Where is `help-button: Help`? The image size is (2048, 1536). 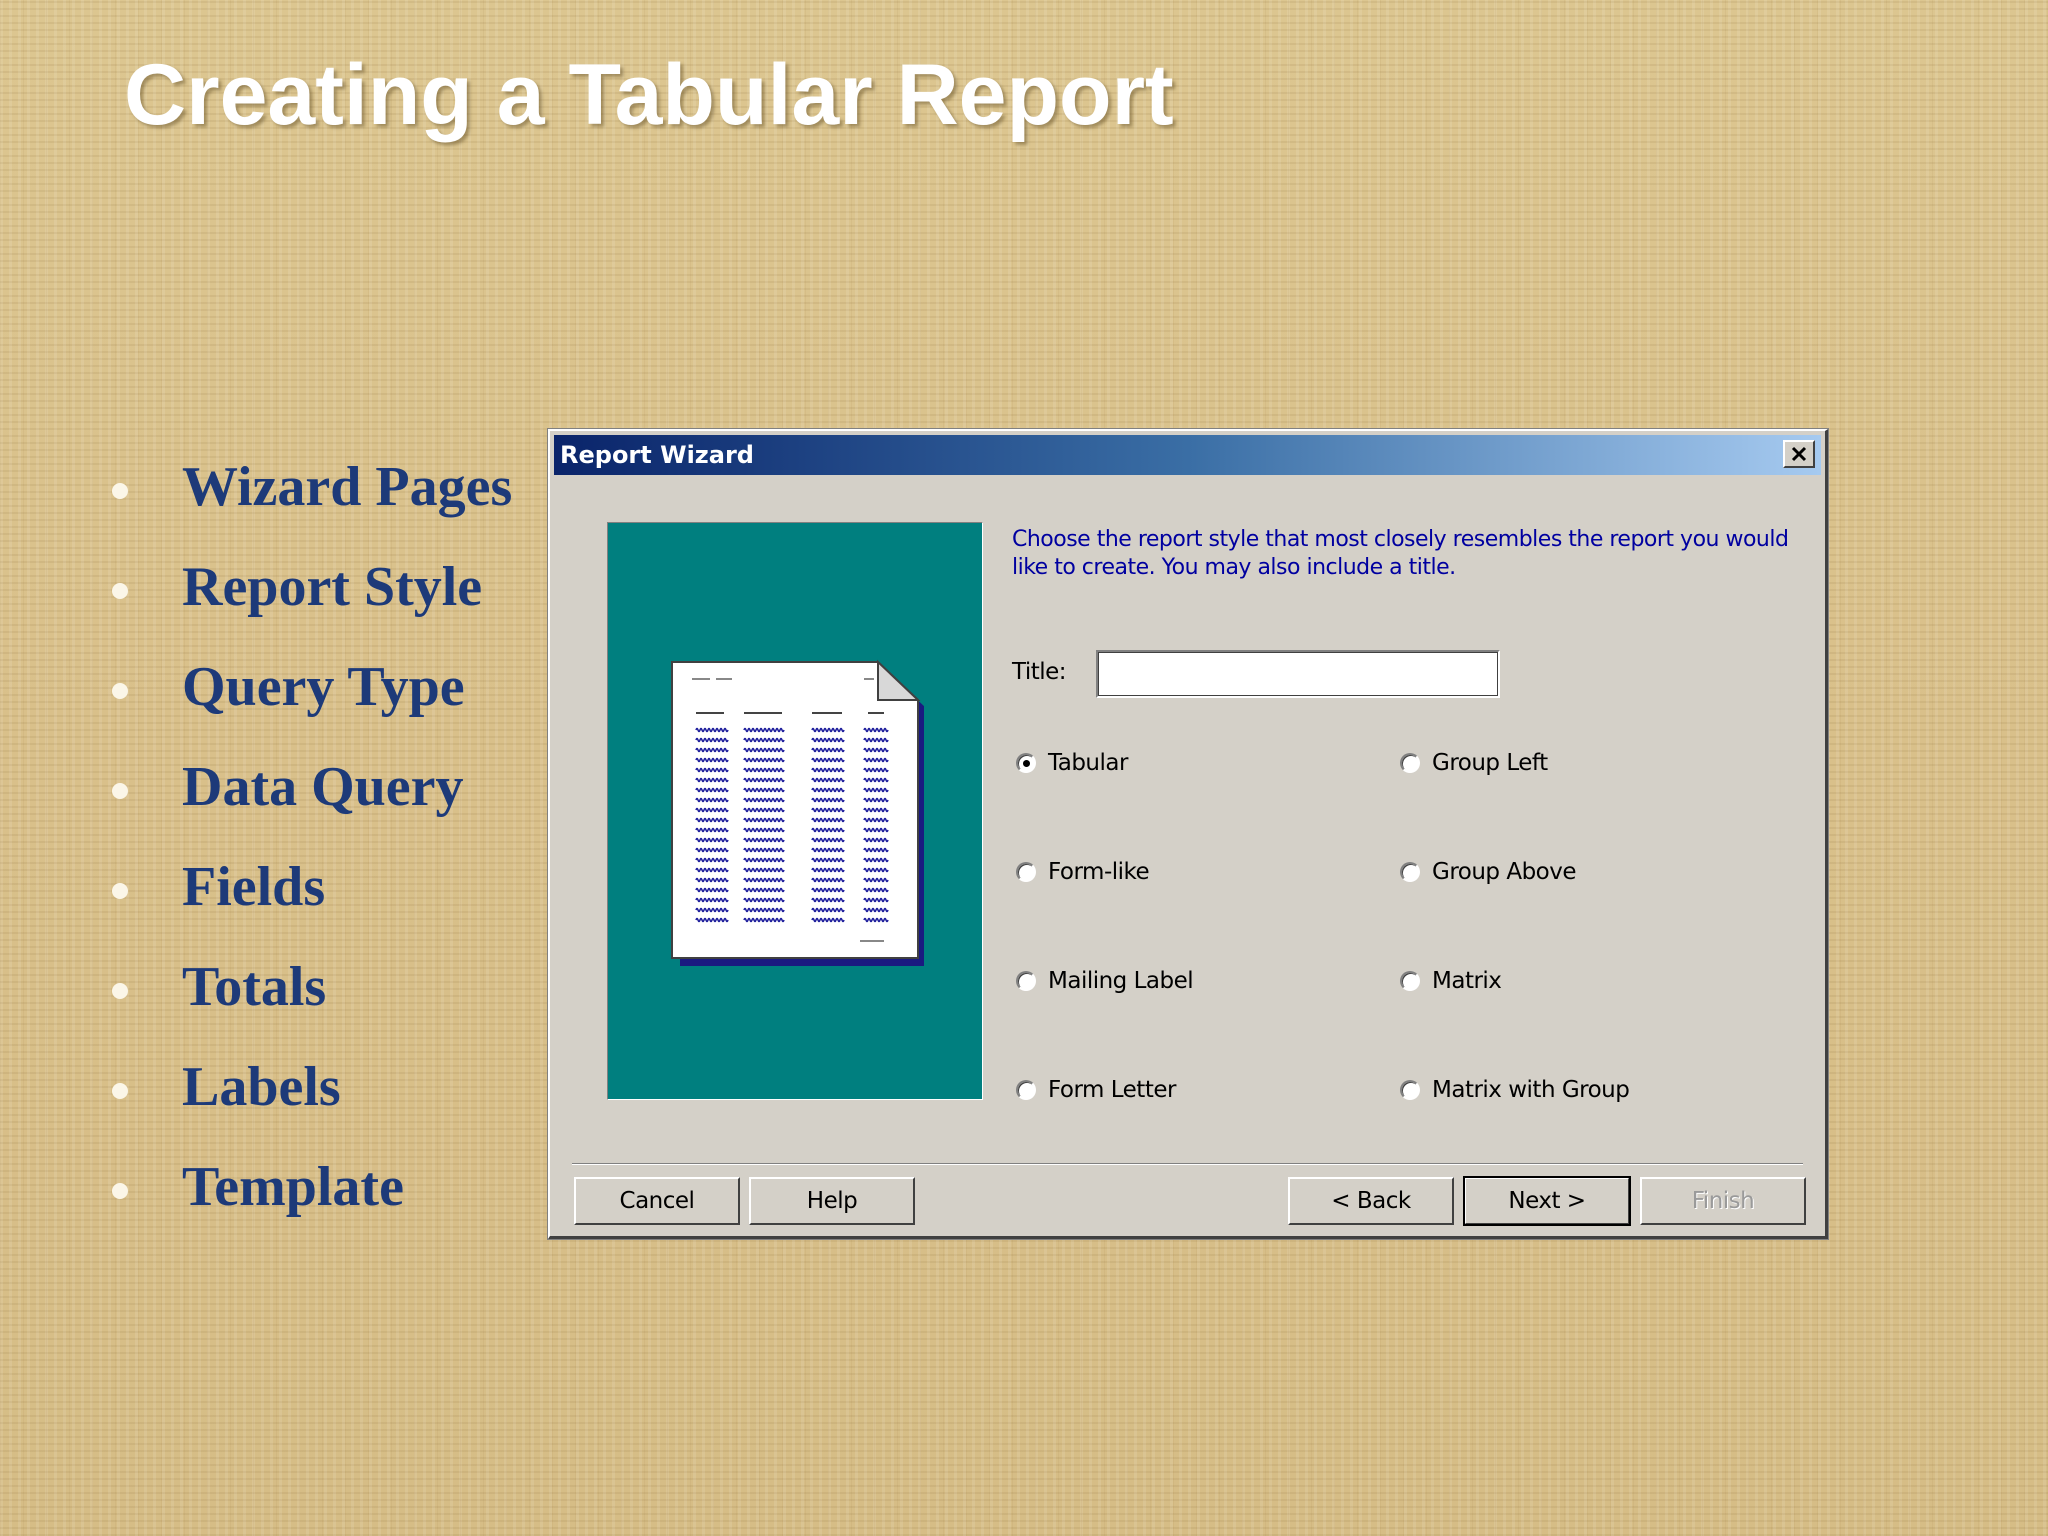 help-button: Help is located at coordinates (832, 1201).